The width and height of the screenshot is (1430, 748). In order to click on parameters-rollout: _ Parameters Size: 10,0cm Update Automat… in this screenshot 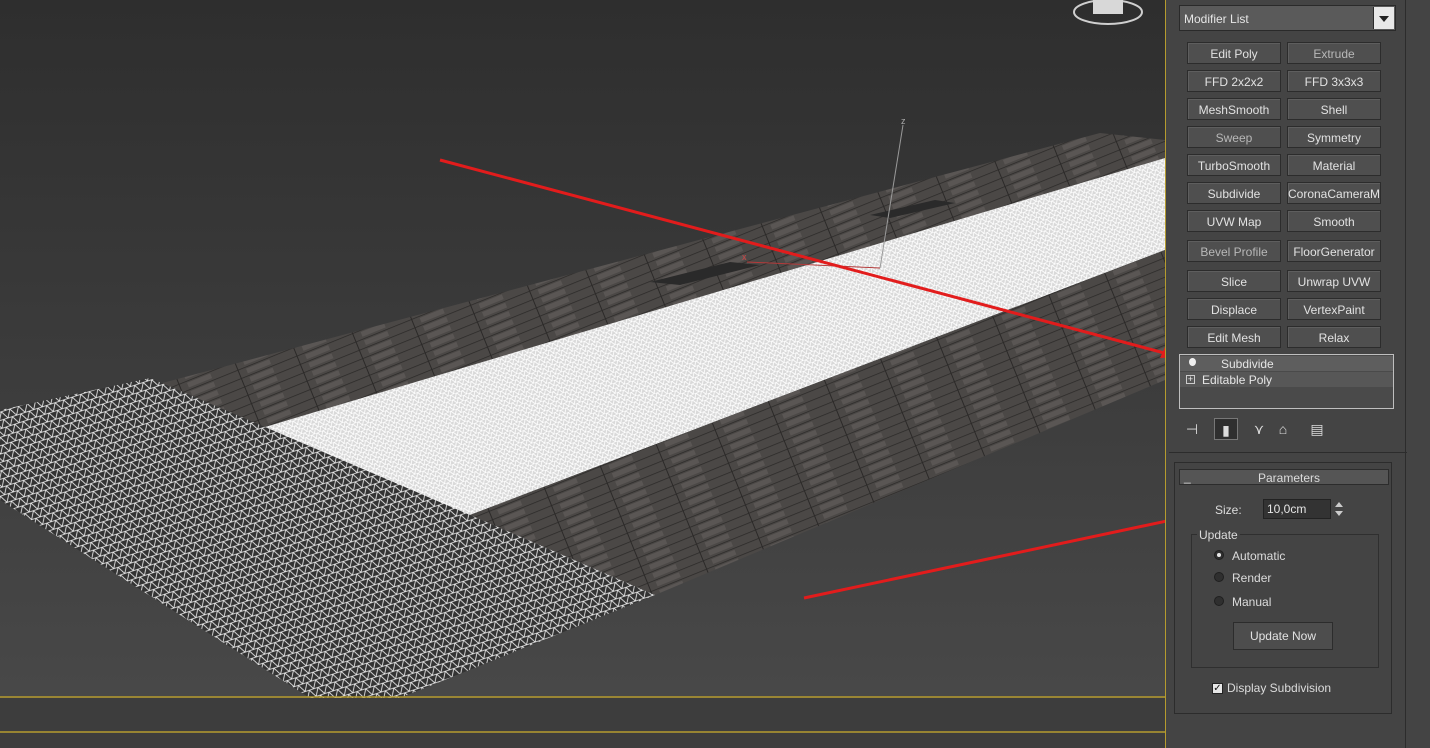, I will do `click(1283, 588)`.